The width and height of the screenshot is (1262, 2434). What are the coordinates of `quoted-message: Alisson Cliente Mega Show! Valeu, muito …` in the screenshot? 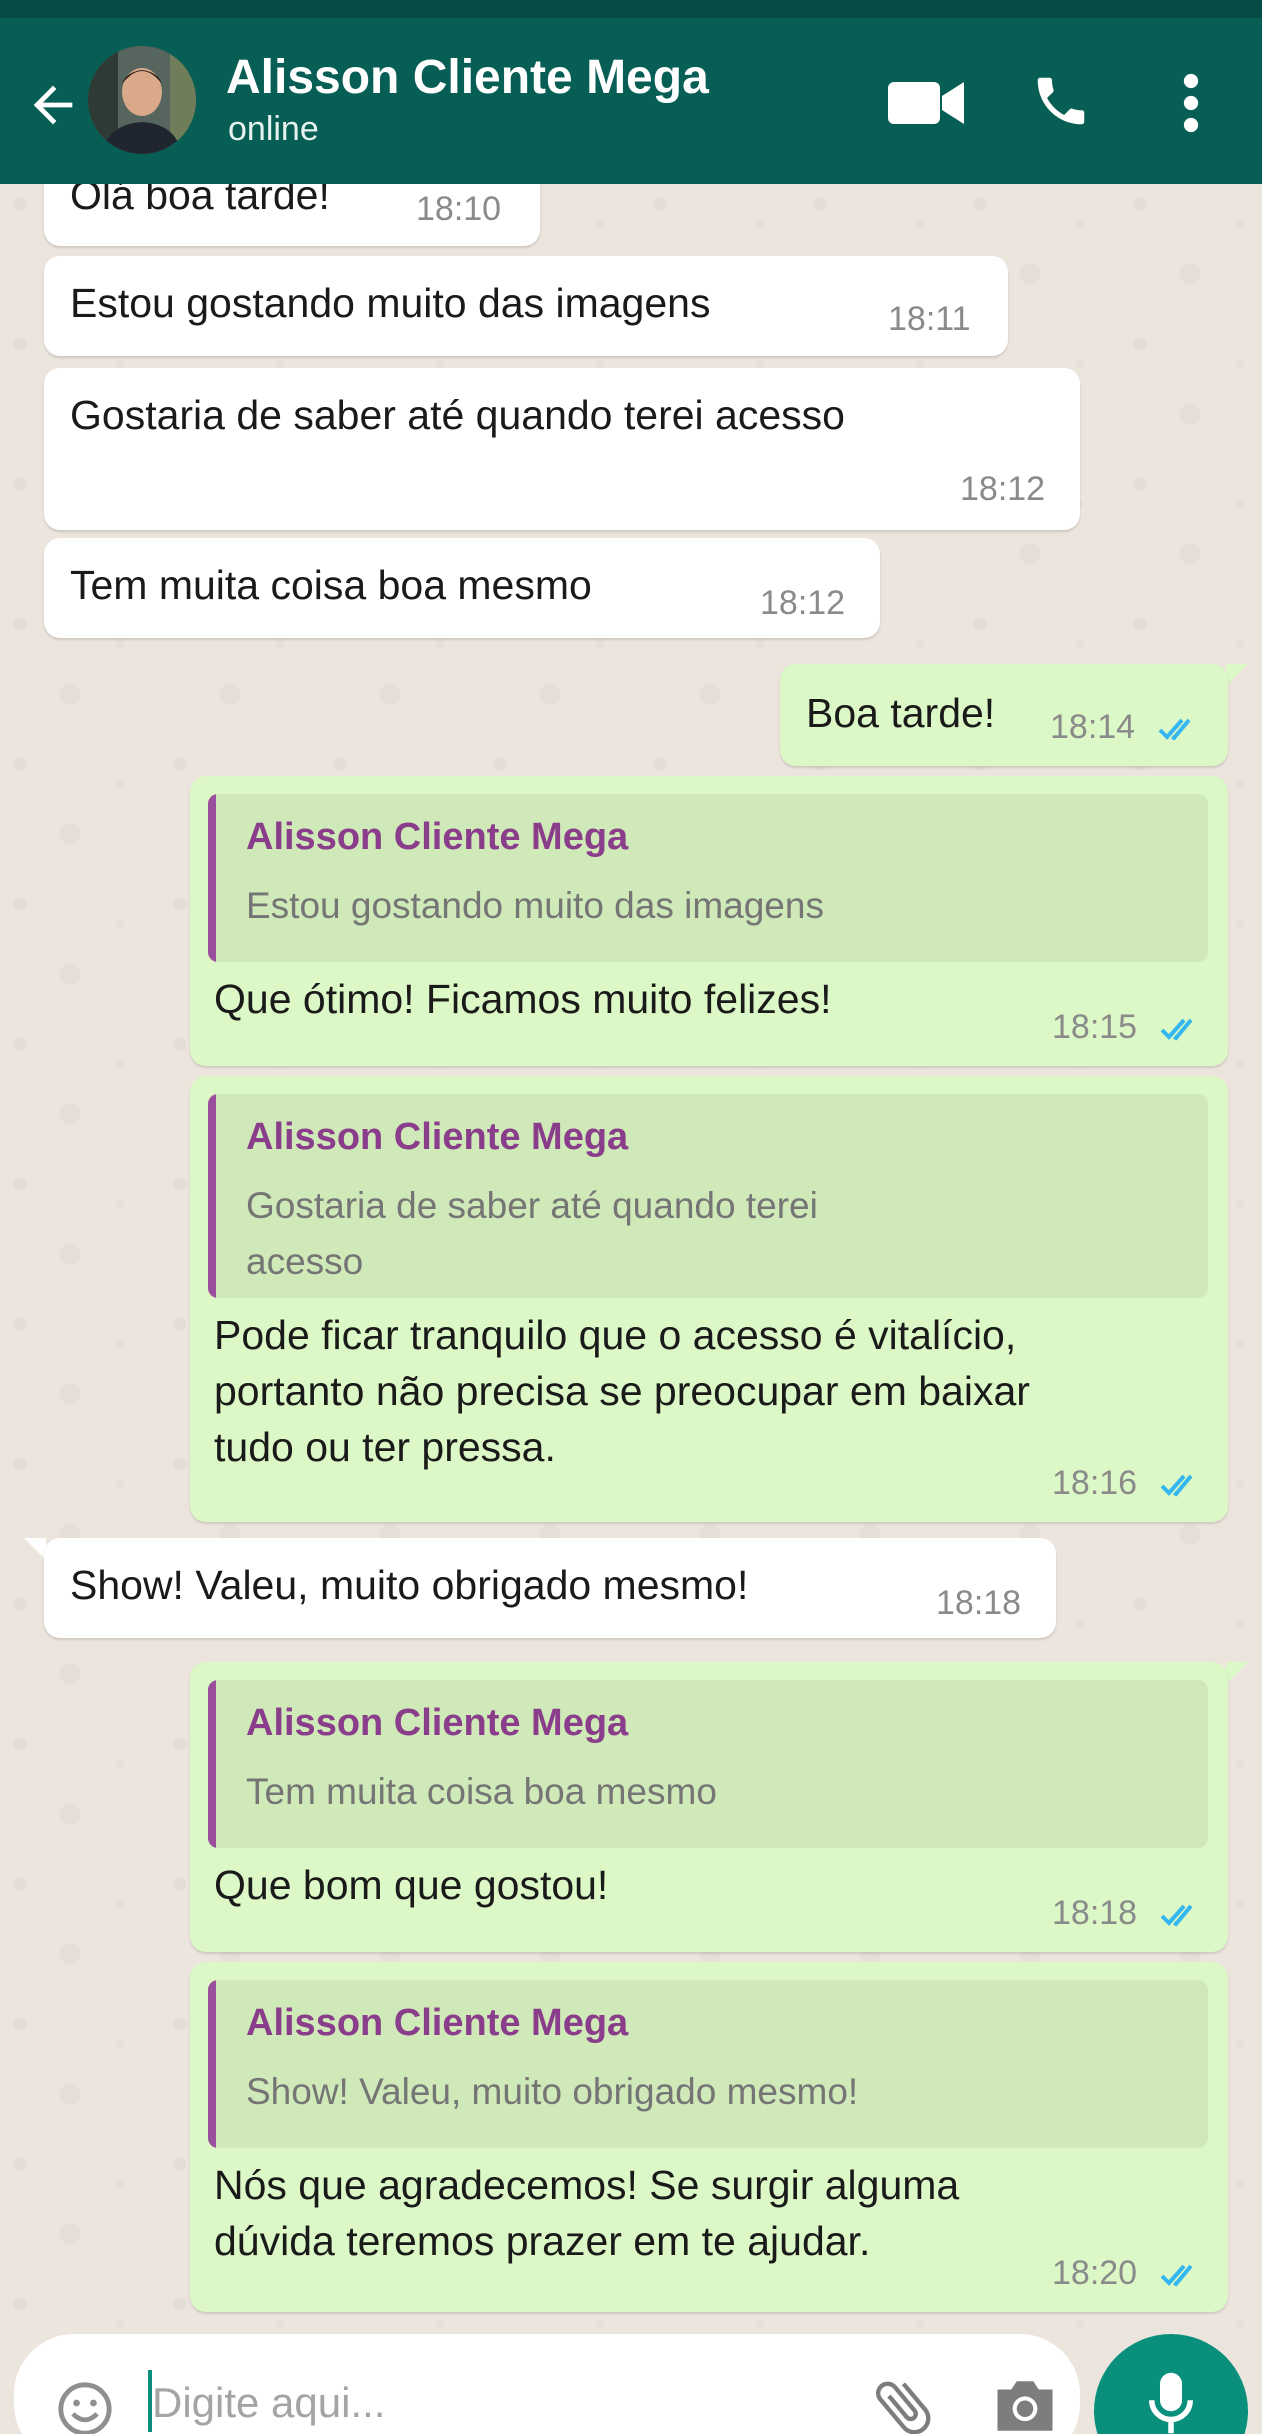 It's located at (708, 2064).